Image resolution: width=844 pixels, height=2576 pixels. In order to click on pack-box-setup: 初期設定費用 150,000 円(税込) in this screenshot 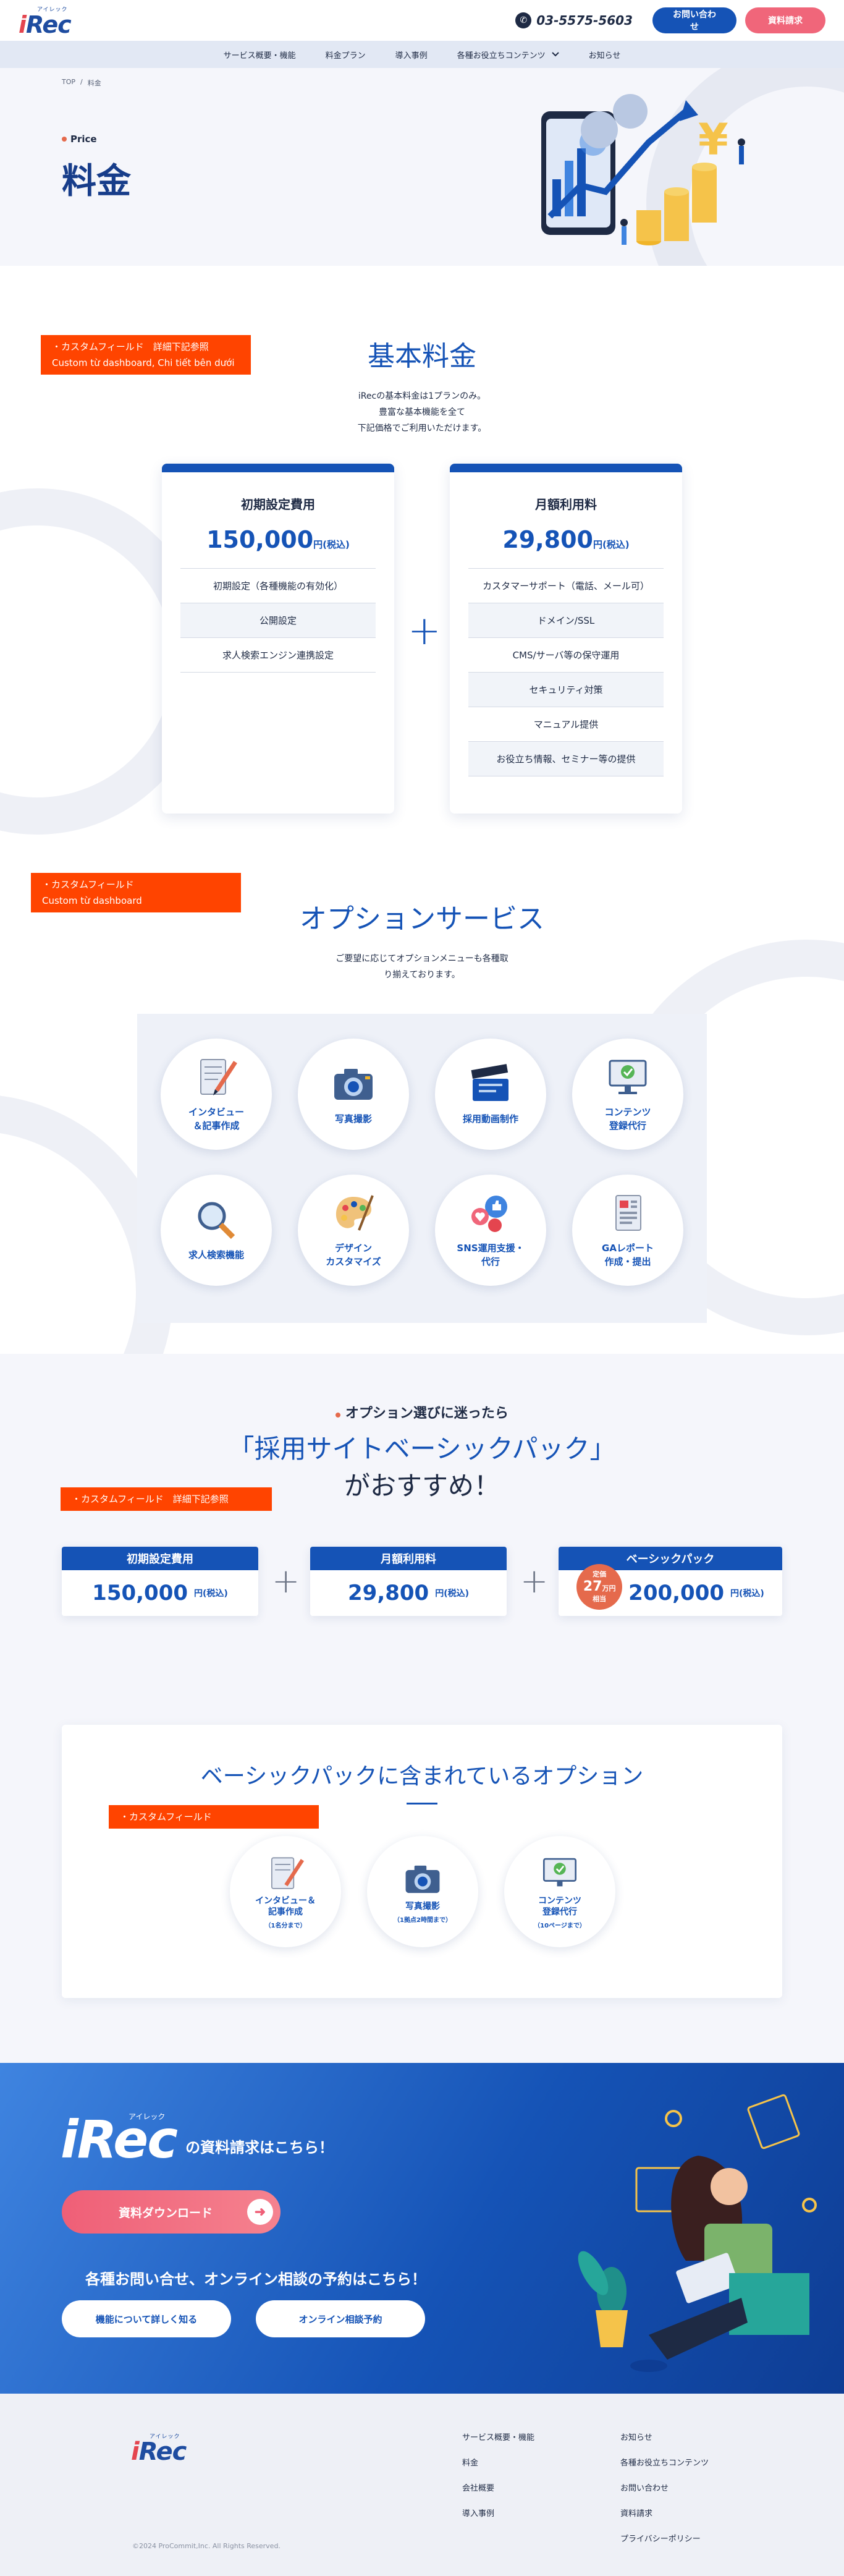, I will do `click(160, 1581)`.